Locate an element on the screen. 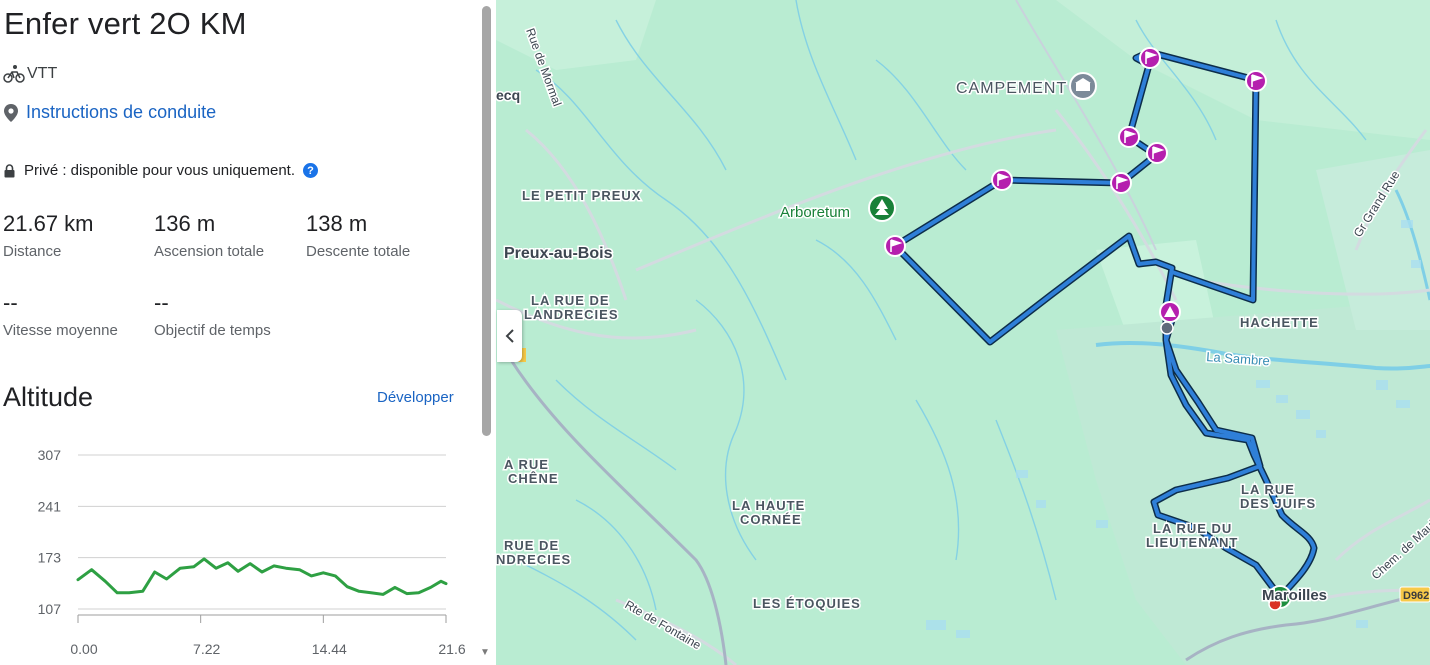  scroll-down-arrow-icon: ▼ is located at coordinates (485, 652).